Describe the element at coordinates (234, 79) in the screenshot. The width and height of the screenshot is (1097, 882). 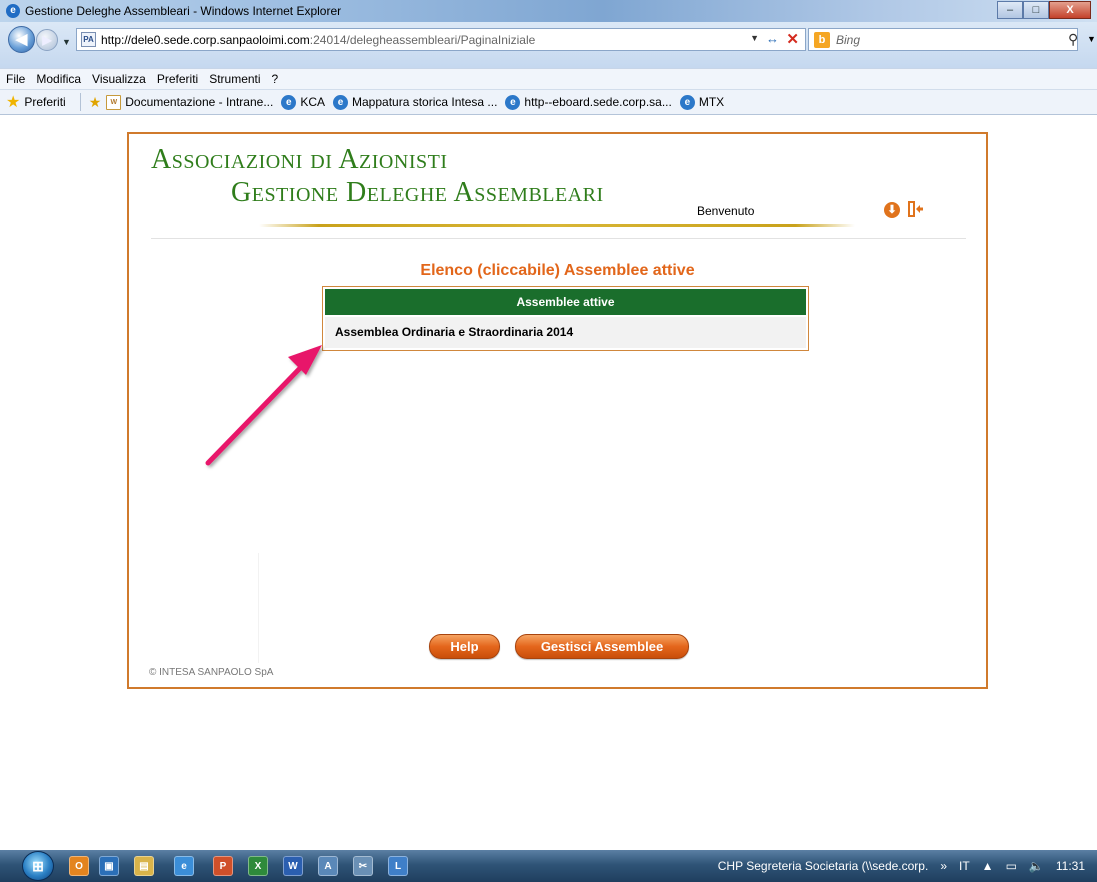
I see `menu-strumenti: Strumenti` at that location.